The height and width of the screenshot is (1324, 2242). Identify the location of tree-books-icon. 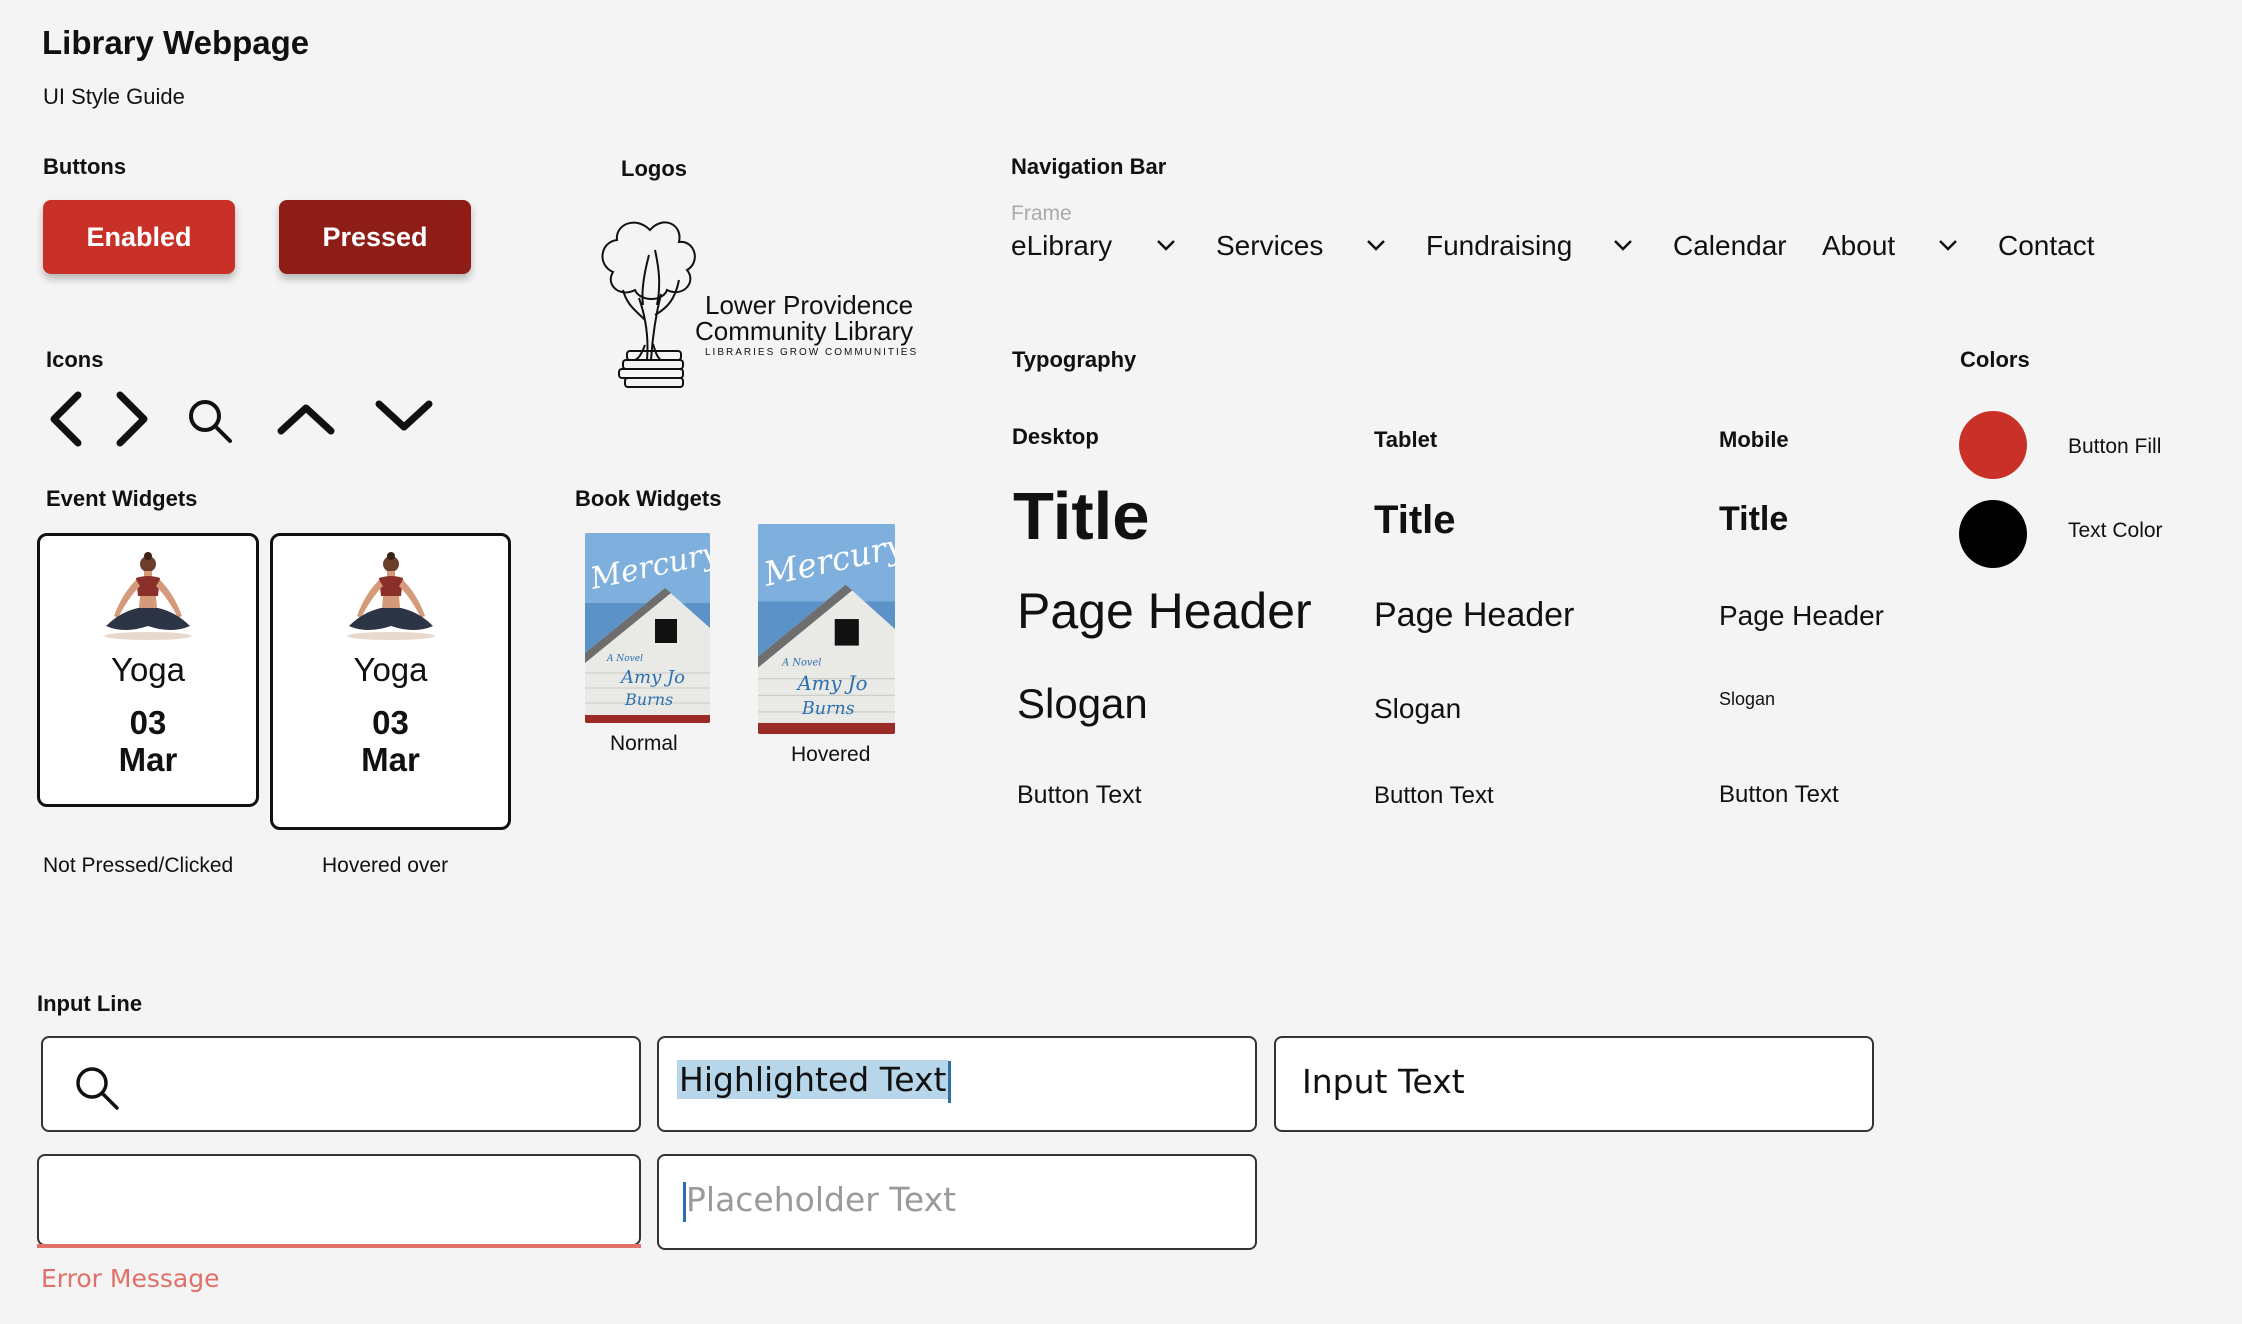
(648, 304).